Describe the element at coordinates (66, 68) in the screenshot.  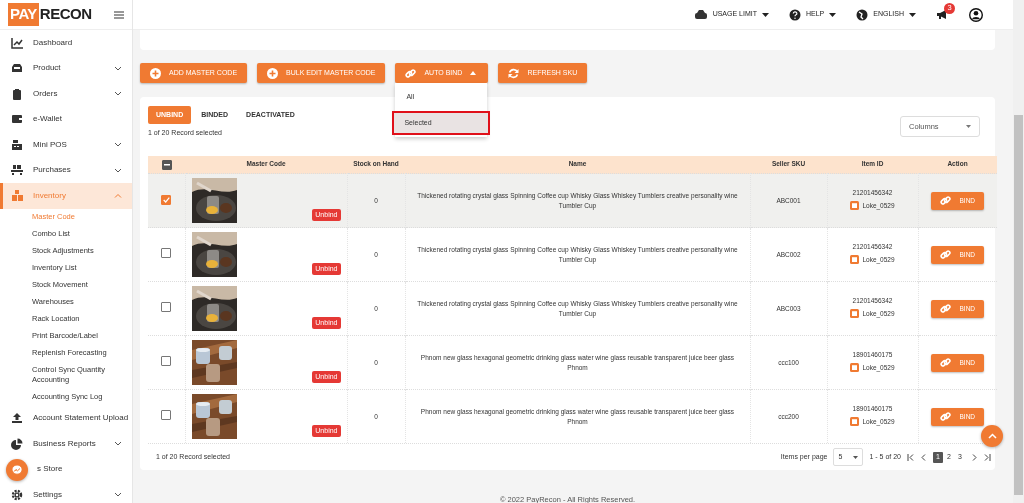
I see `sidebar-item: Product` at that location.